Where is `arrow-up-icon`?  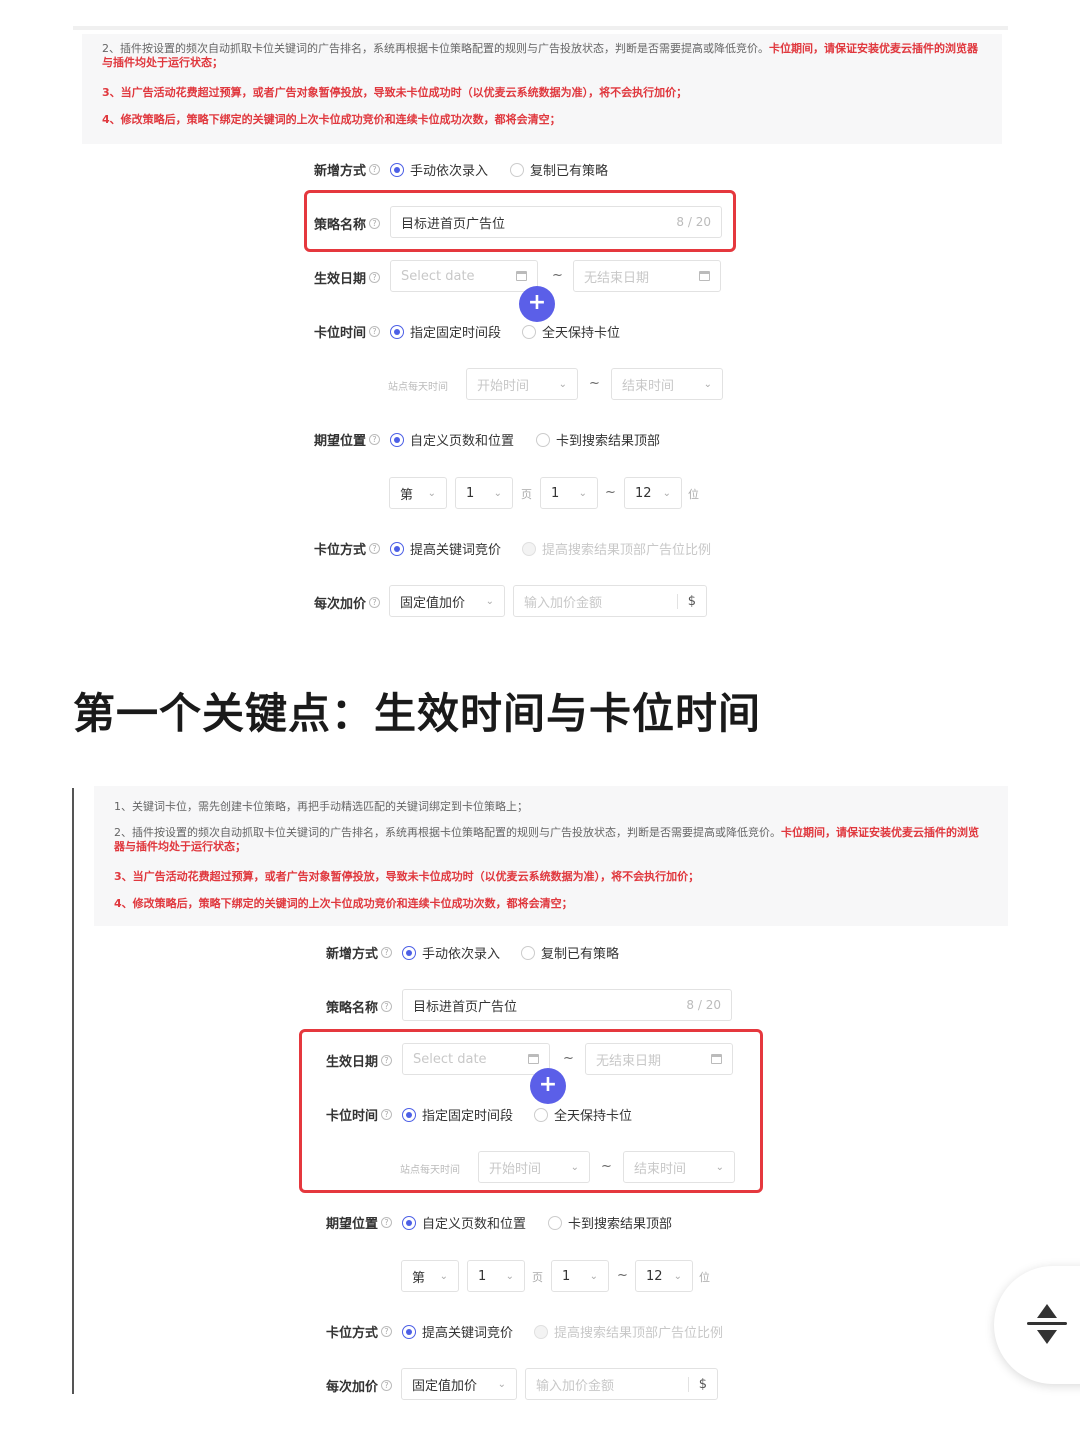 arrow-up-icon is located at coordinates (1047, 1311).